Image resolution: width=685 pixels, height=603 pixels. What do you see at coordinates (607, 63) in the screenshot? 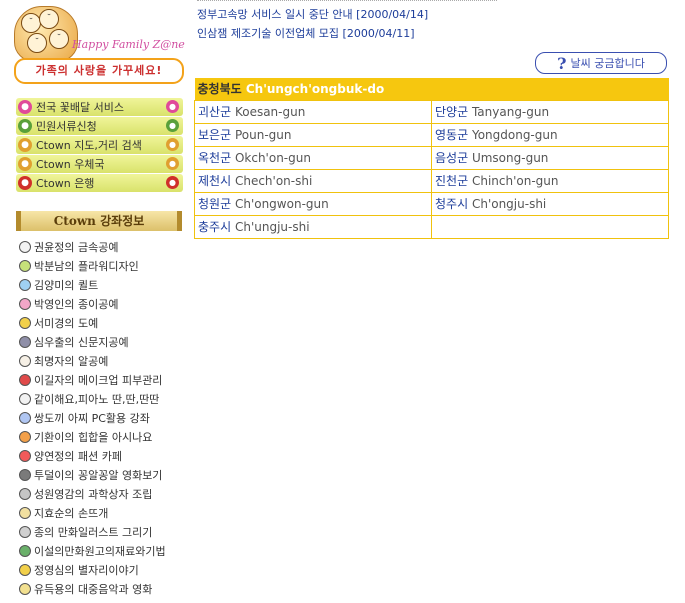
I see `weather-button-label: 날씨 궁금합니다` at bounding box center [607, 63].